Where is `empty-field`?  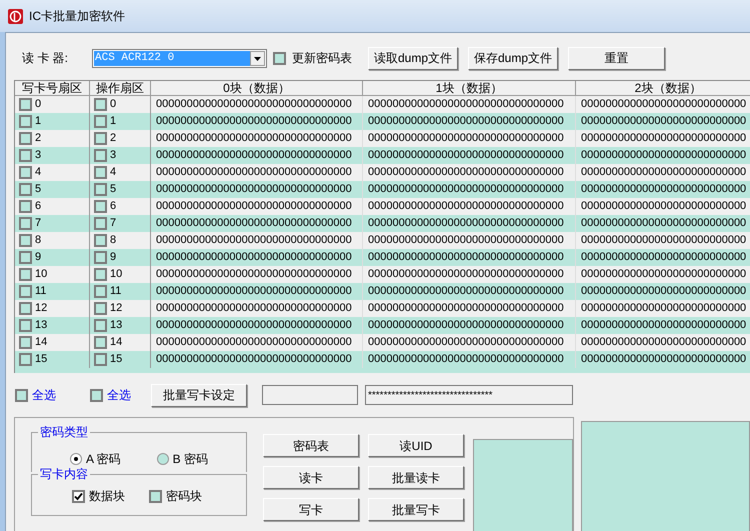
empty-field is located at coordinates (310, 395).